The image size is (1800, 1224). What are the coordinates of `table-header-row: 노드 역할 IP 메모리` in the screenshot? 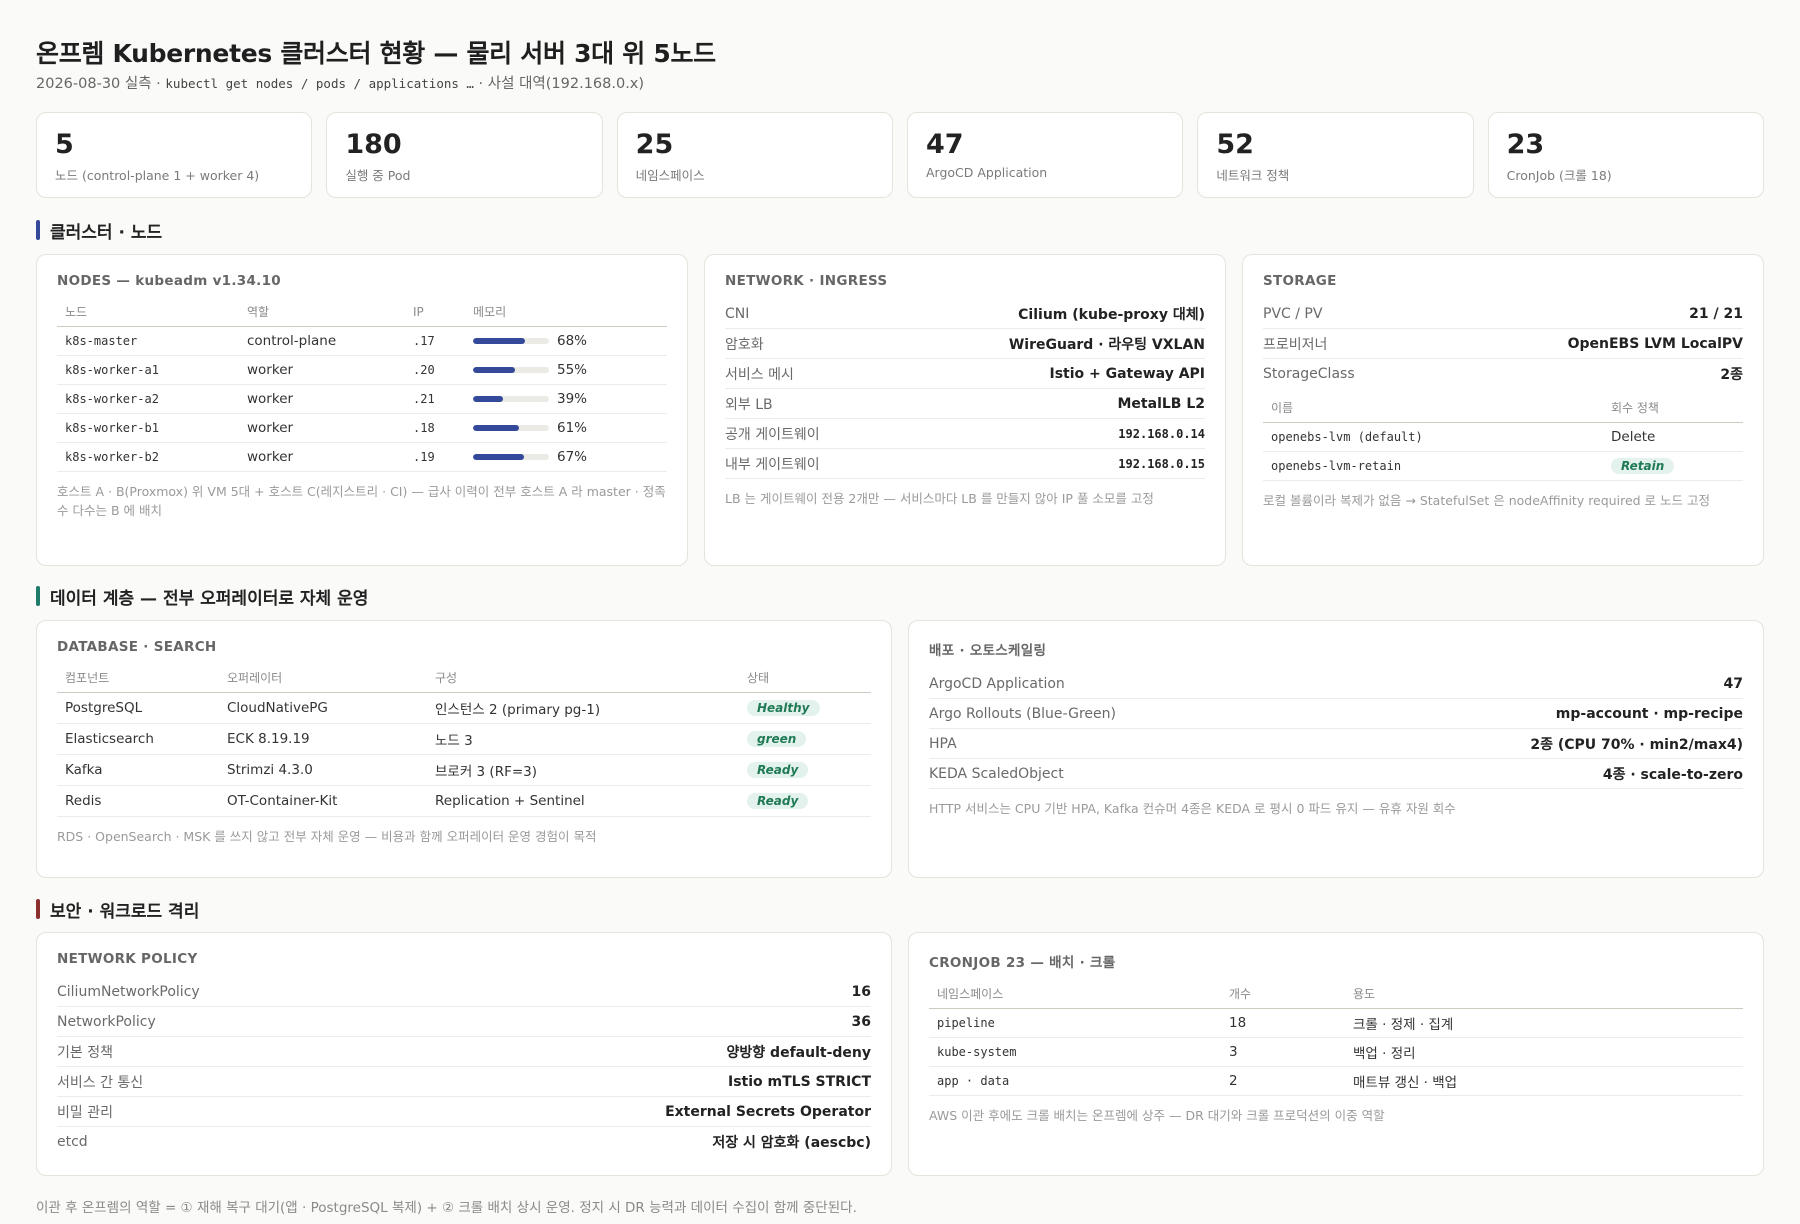 It's located at (362, 313).